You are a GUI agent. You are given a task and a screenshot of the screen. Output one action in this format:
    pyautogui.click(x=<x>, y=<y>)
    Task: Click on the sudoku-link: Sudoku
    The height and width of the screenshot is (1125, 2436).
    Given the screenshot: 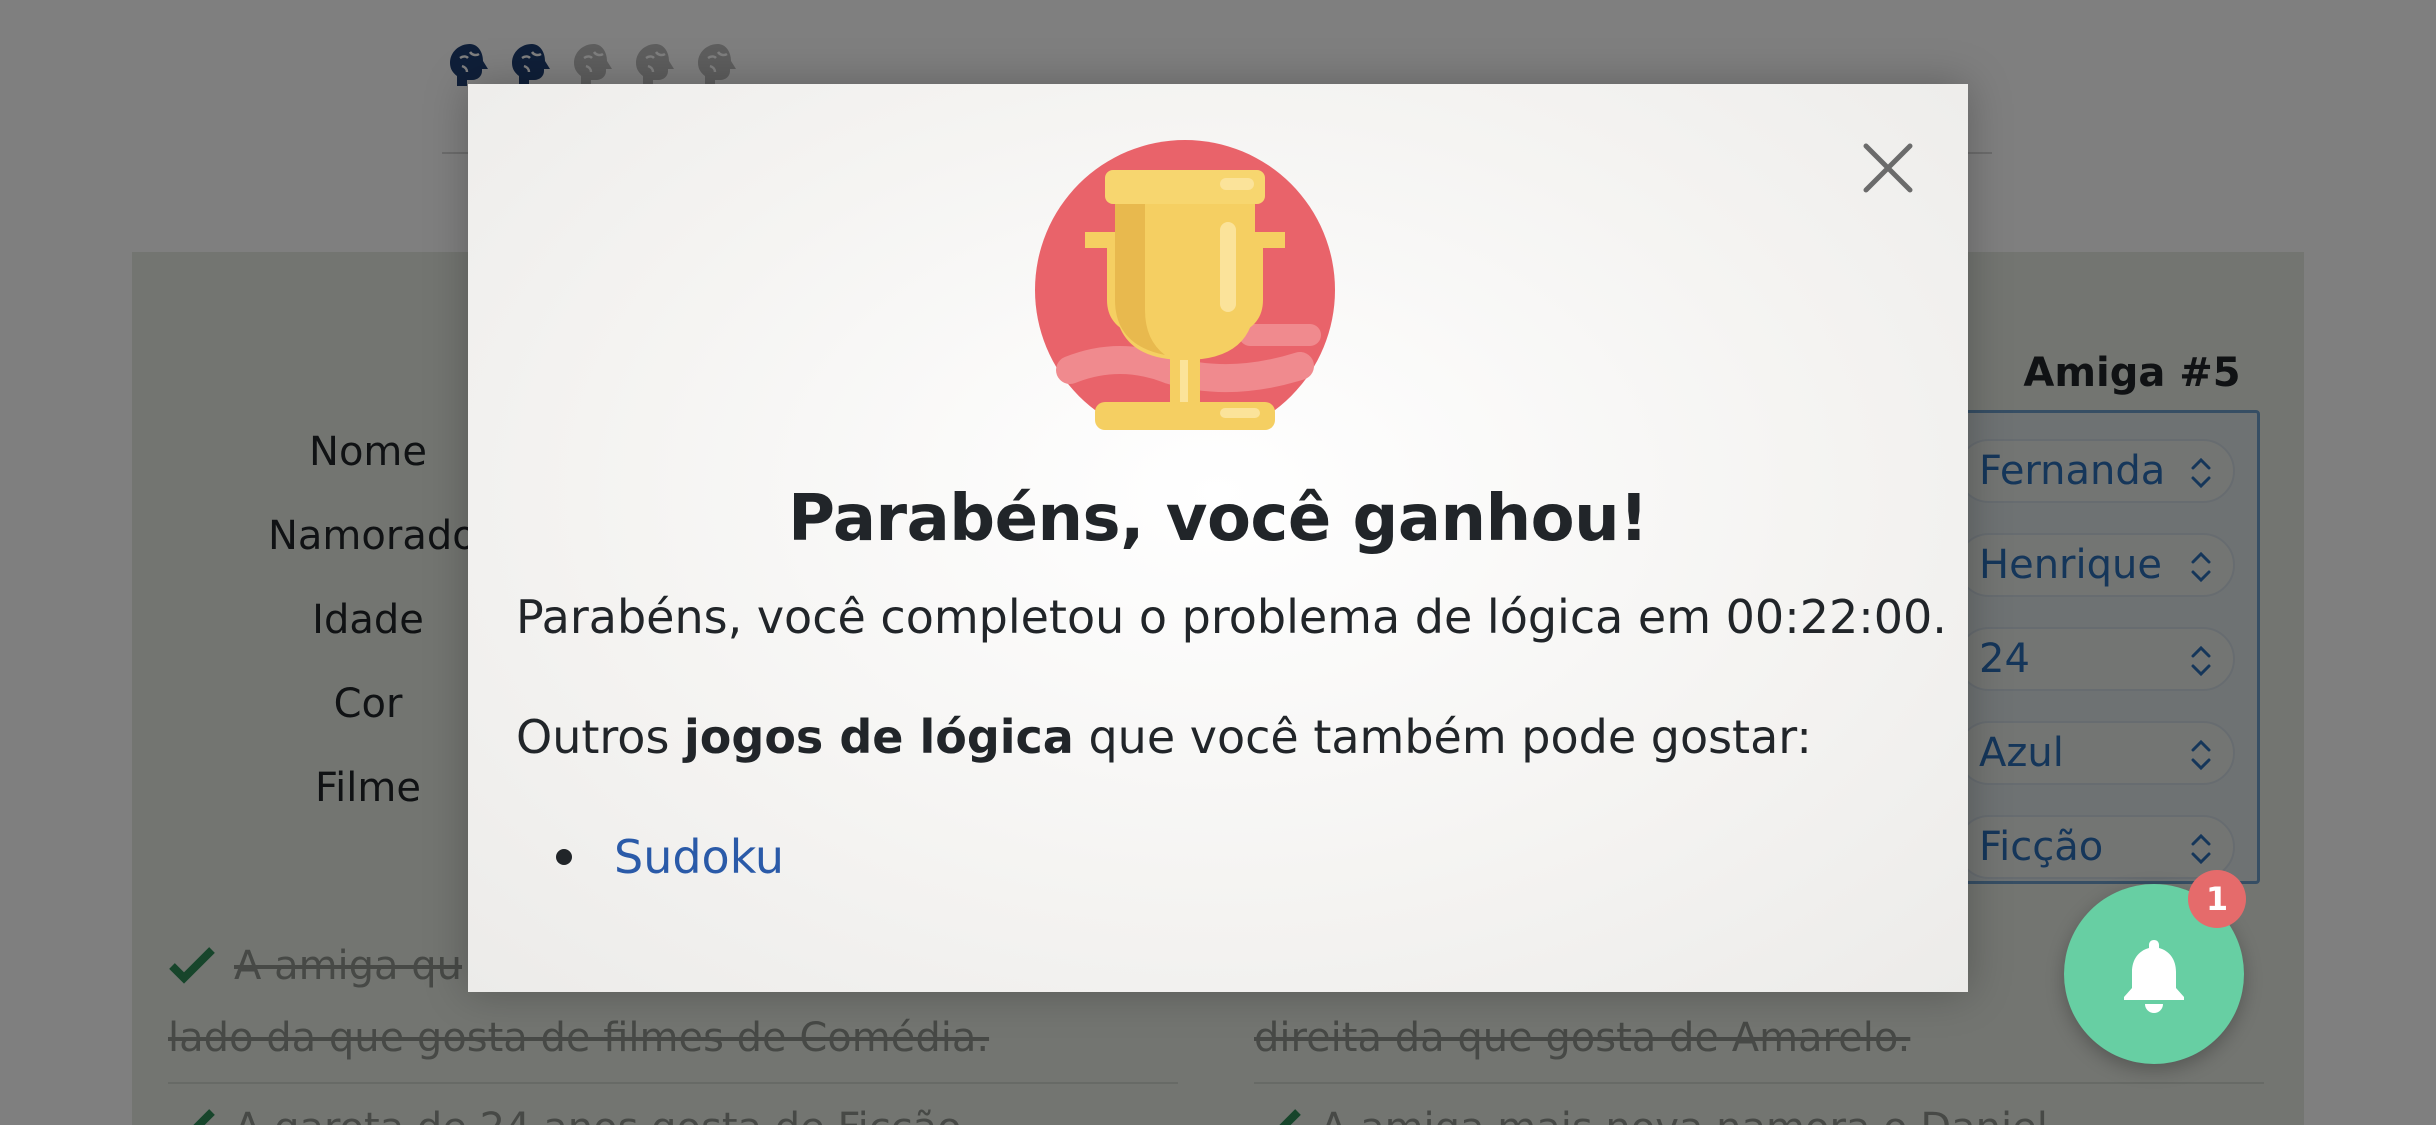 What is the action you would take?
    pyautogui.click(x=699, y=857)
    